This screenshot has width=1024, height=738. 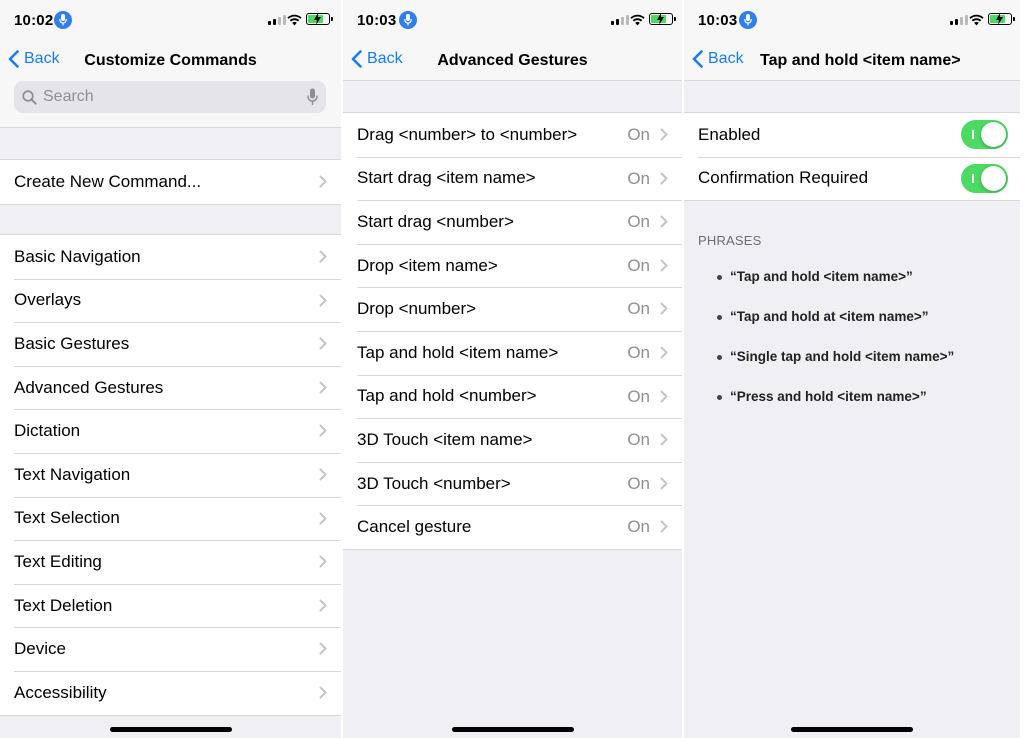 I want to click on row-label: Drag <number> to <number>, so click(x=467, y=134).